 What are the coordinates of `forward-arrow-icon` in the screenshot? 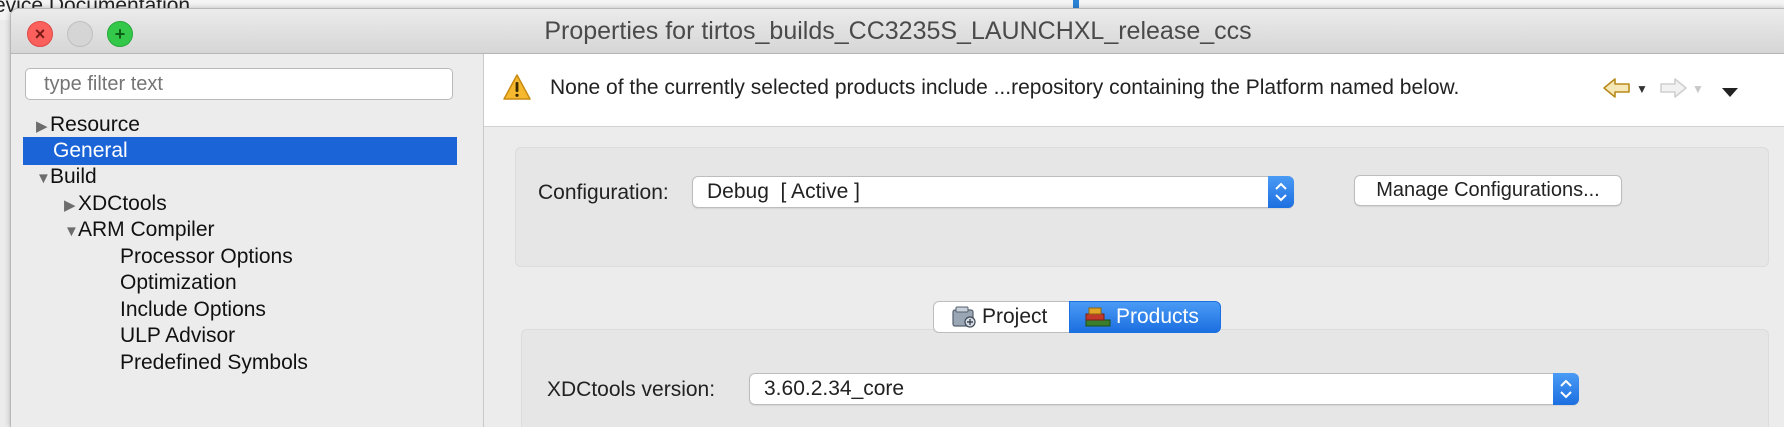 It's located at (1673, 88).